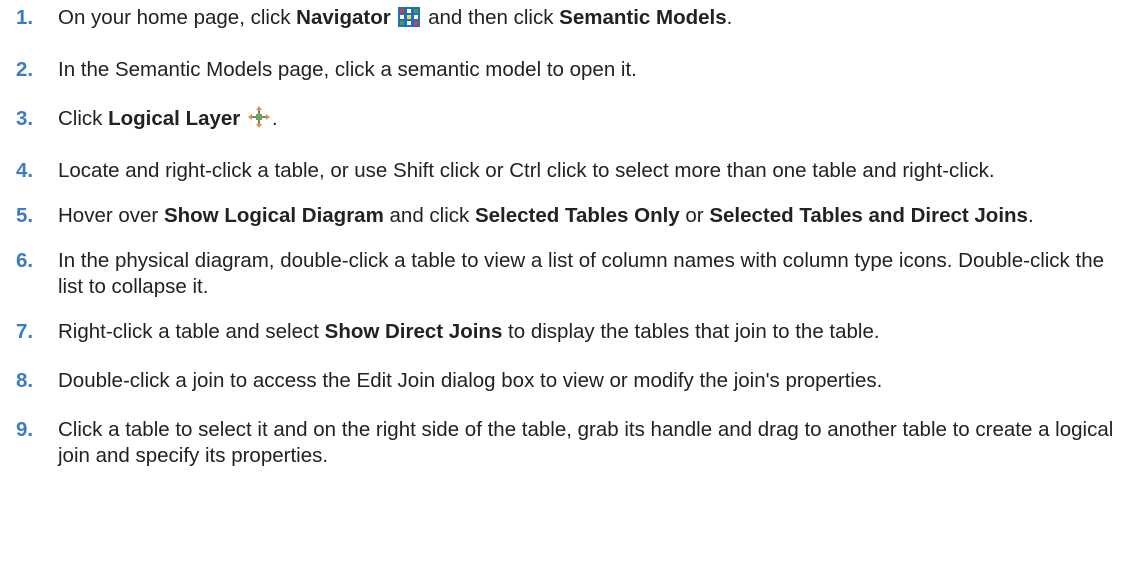  I want to click on navigator-label: Navigator, so click(343, 17).